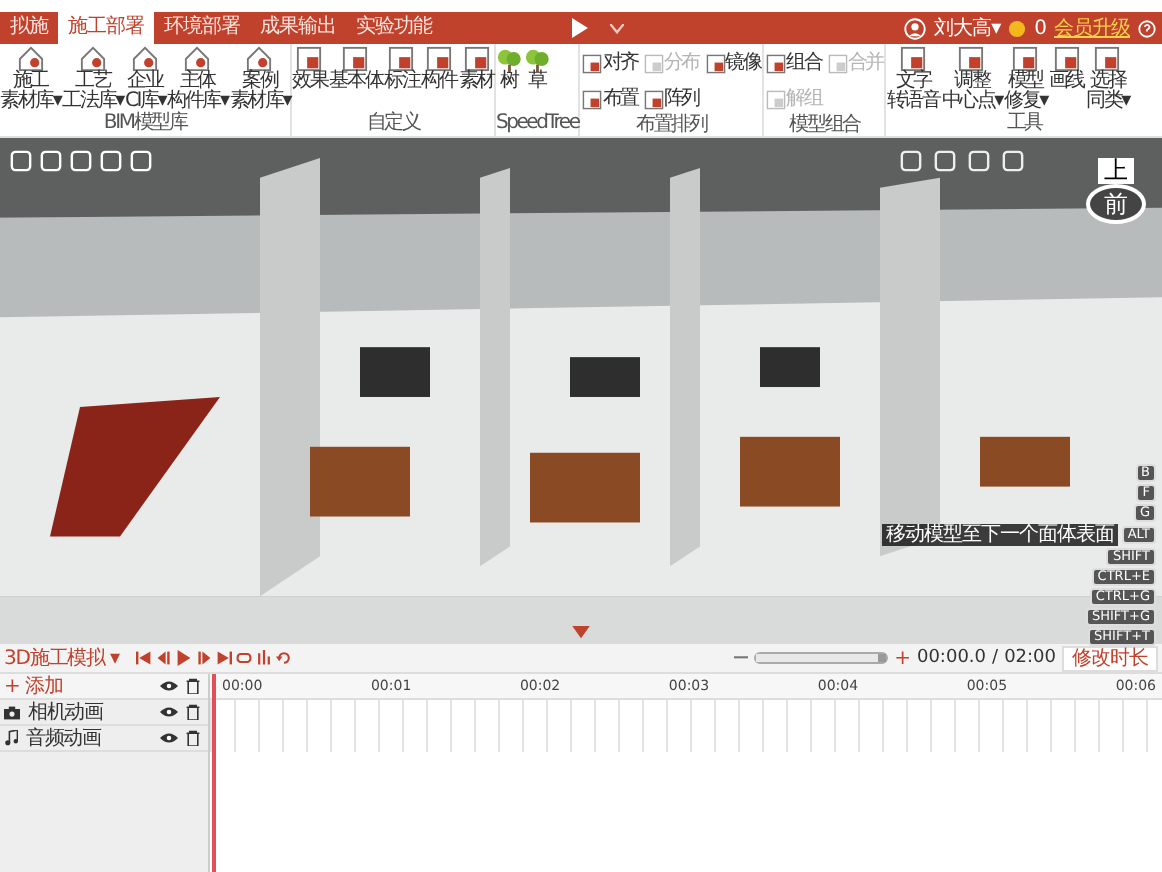 Image resolution: width=1162 pixels, height=872 pixels. Describe the element at coordinates (164, 658) in the screenshot. I see `step-back-icon` at that location.